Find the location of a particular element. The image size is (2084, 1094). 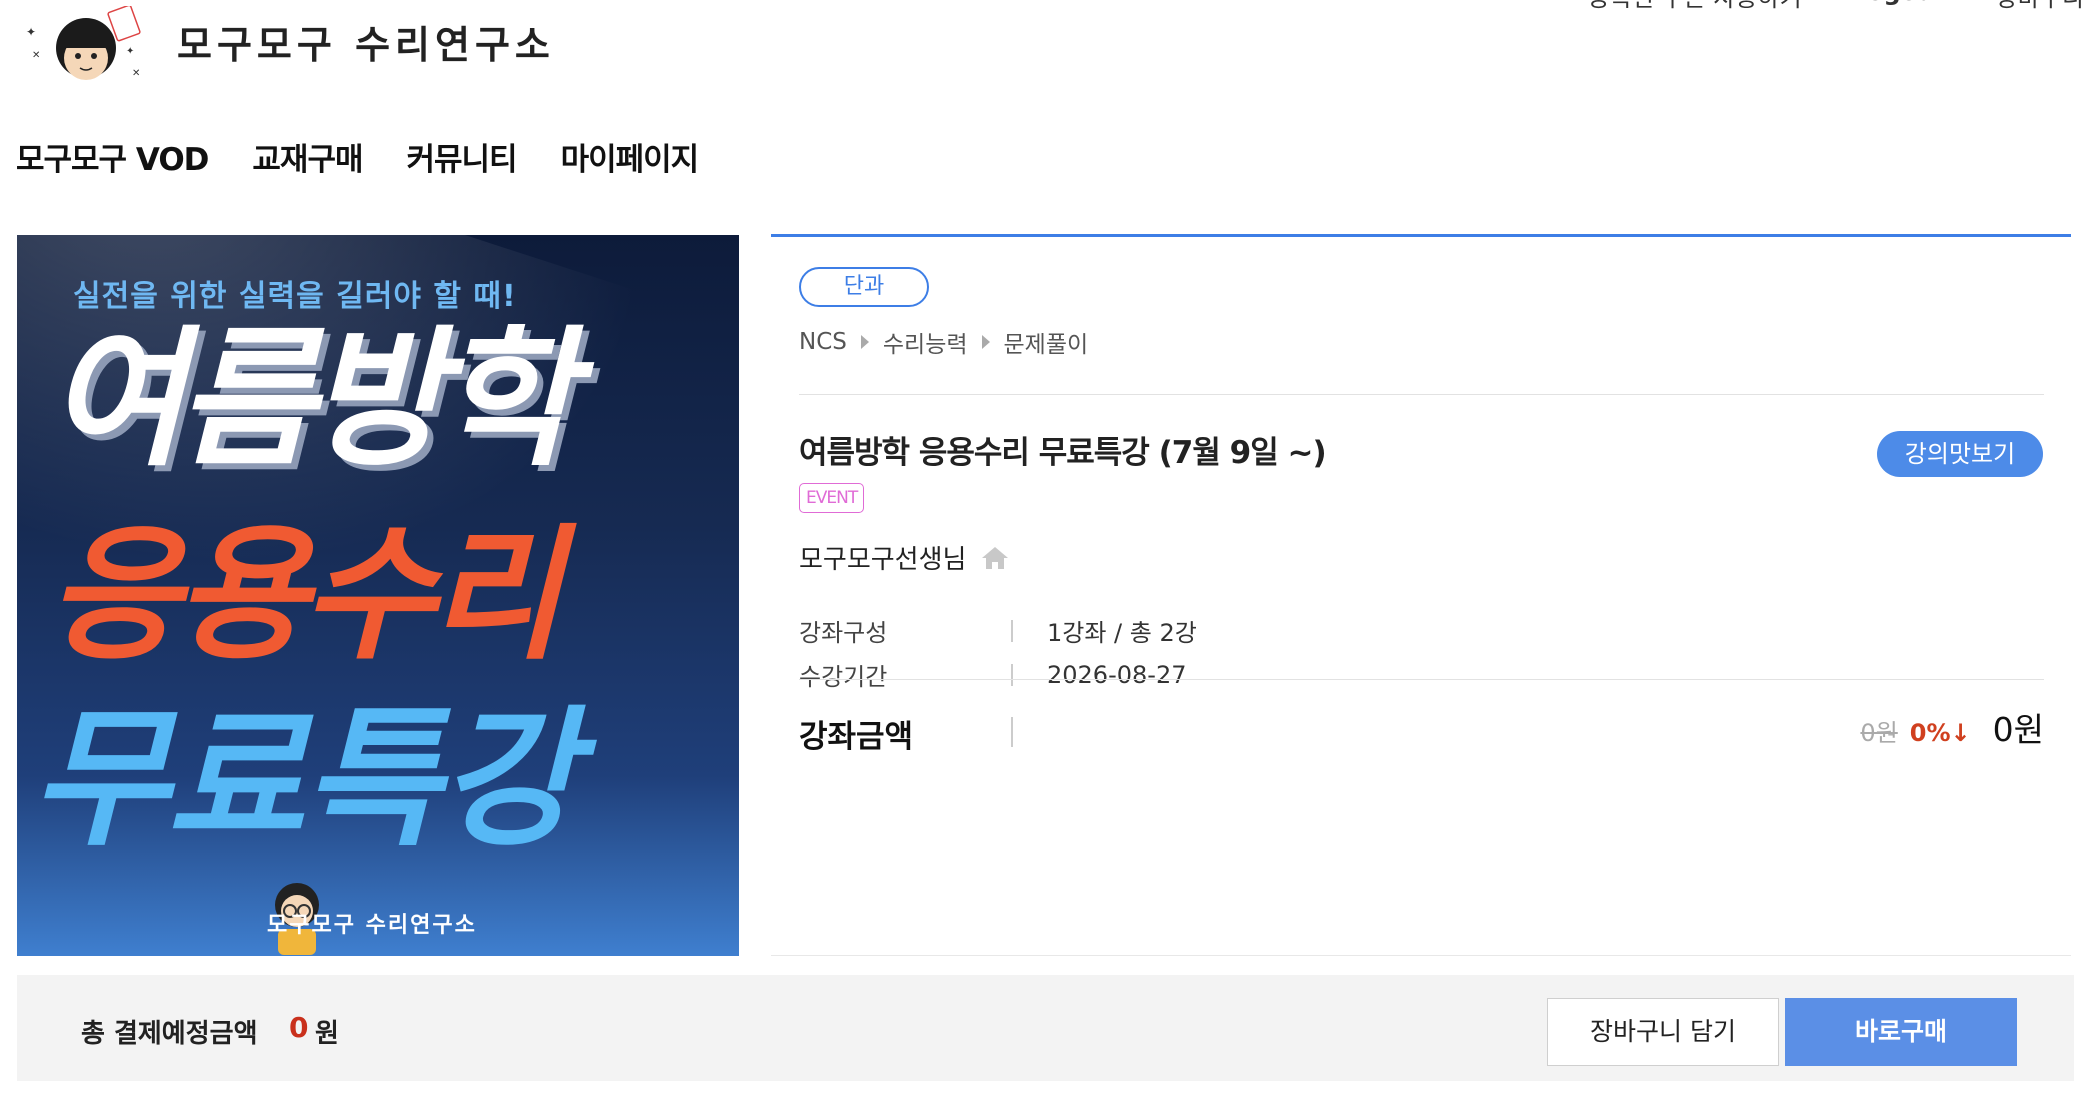

price-row: 강좌금액 0원 0%↓ 0원 is located at coordinates (1421, 733).